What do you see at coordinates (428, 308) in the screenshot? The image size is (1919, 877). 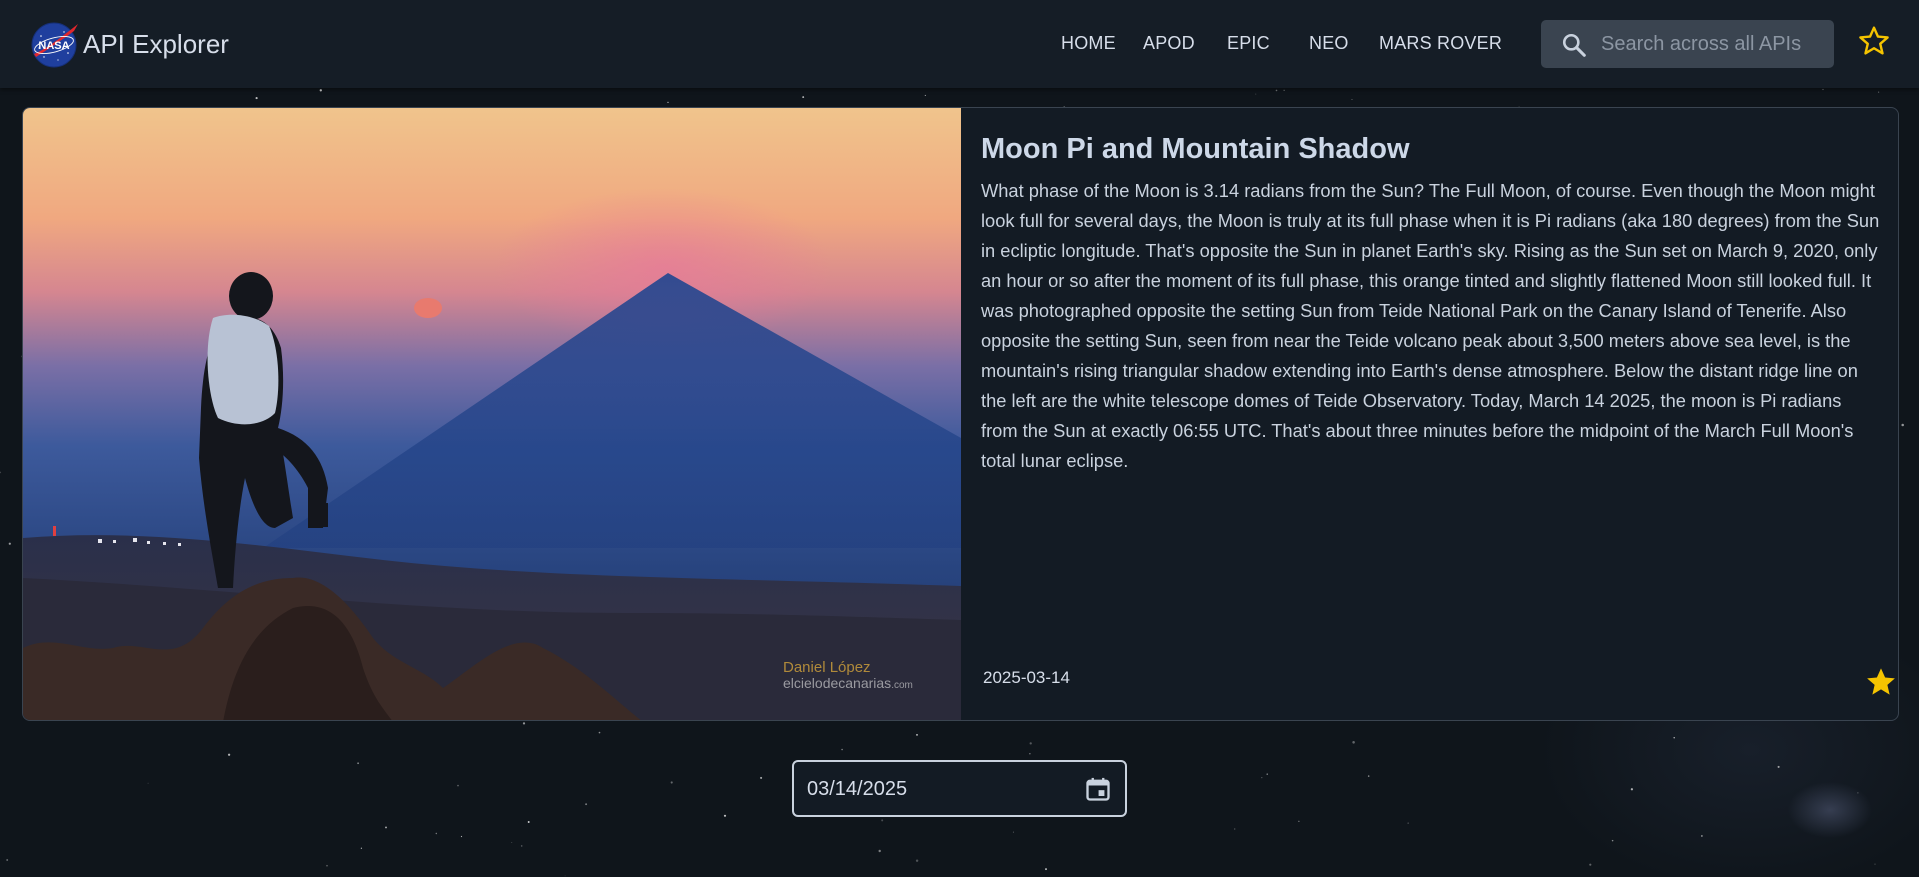 I see `moon` at bounding box center [428, 308].